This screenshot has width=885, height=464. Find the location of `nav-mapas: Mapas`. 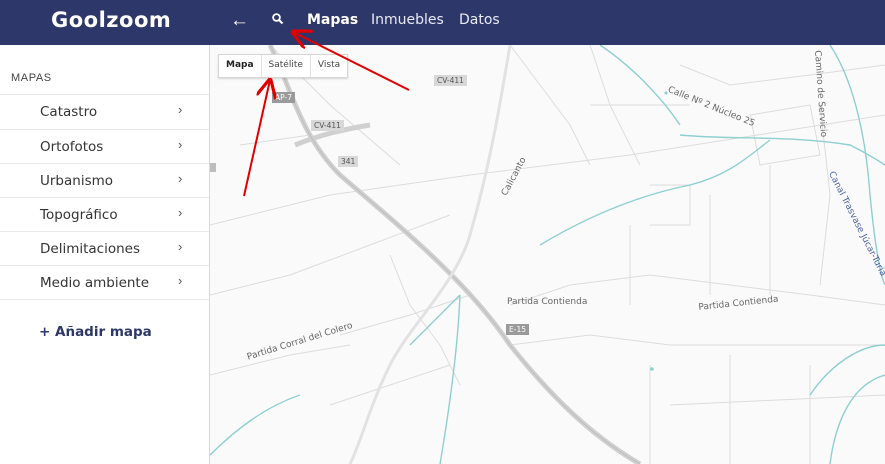

nav-mapas: Mapas is located at coordinates (332, 20).